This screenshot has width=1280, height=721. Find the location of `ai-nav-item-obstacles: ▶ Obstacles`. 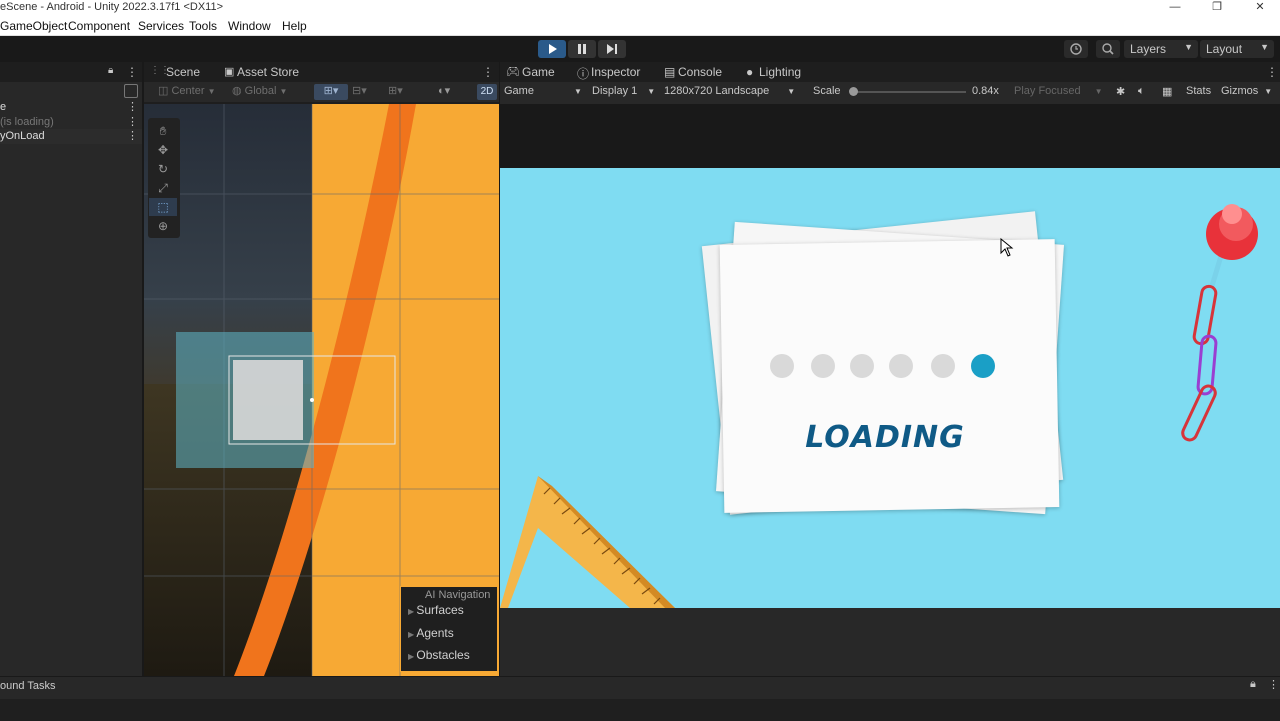

ai-nav-item-obstacles: ▶ Obstacles is located at coordinates (439, 655).